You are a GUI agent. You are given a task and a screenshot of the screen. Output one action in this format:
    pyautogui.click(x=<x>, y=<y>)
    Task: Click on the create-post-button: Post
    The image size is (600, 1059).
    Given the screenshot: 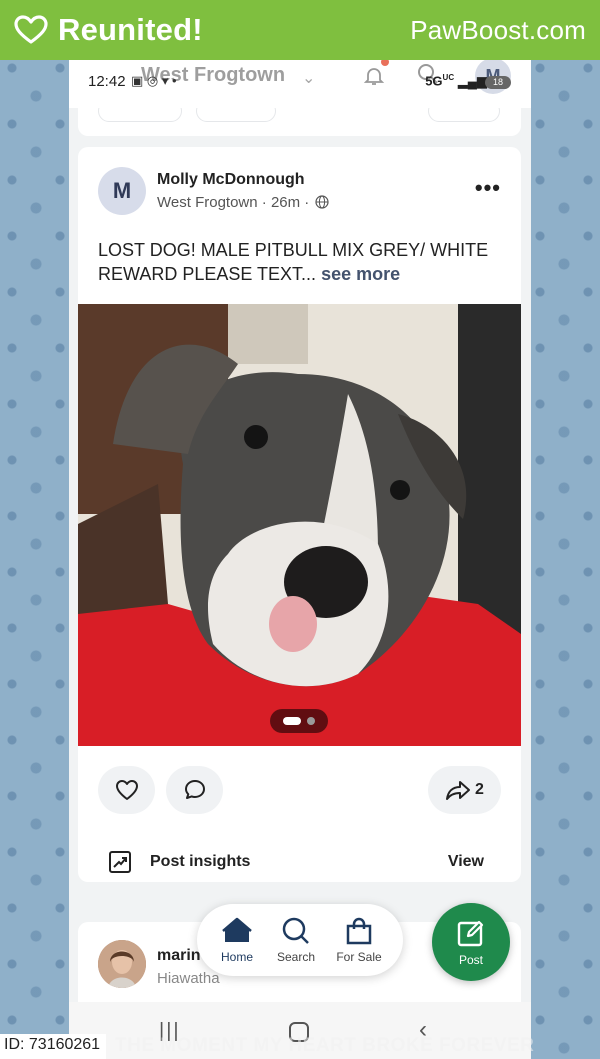 What is the action you would take?
    pyautogui.click(x=471, y=942)
    